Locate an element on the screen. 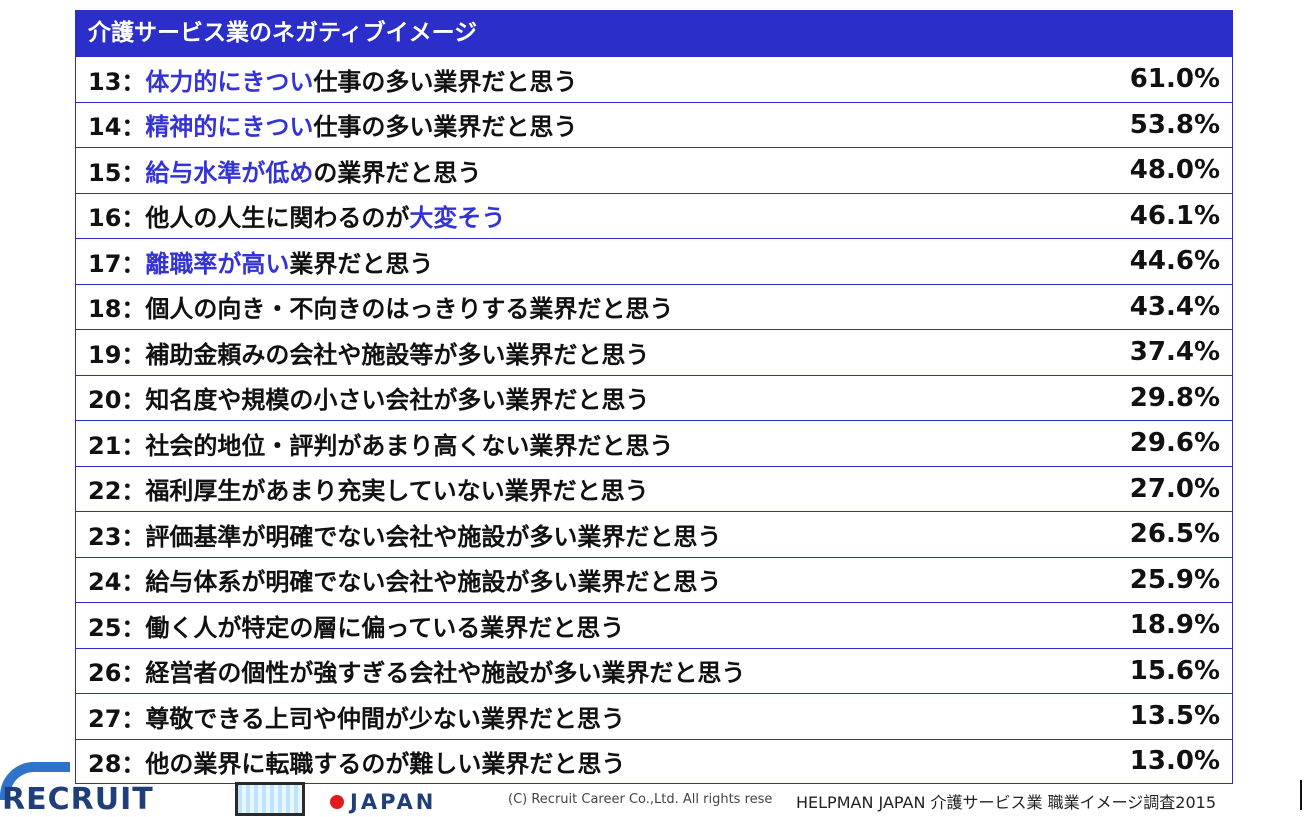 The image size is (1308, 817). row-highlight: 精神的にきつい is located at coordinates (229, 127).